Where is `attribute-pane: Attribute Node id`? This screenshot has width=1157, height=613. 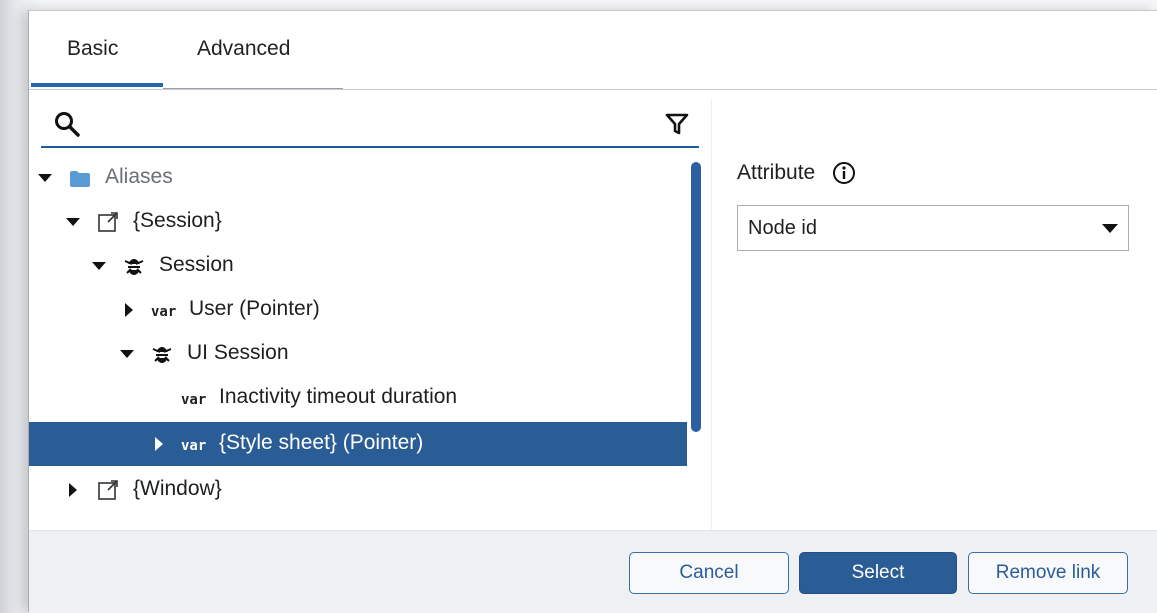 attribute-pane: Attribute Node id is located at coordinates (933, 206).